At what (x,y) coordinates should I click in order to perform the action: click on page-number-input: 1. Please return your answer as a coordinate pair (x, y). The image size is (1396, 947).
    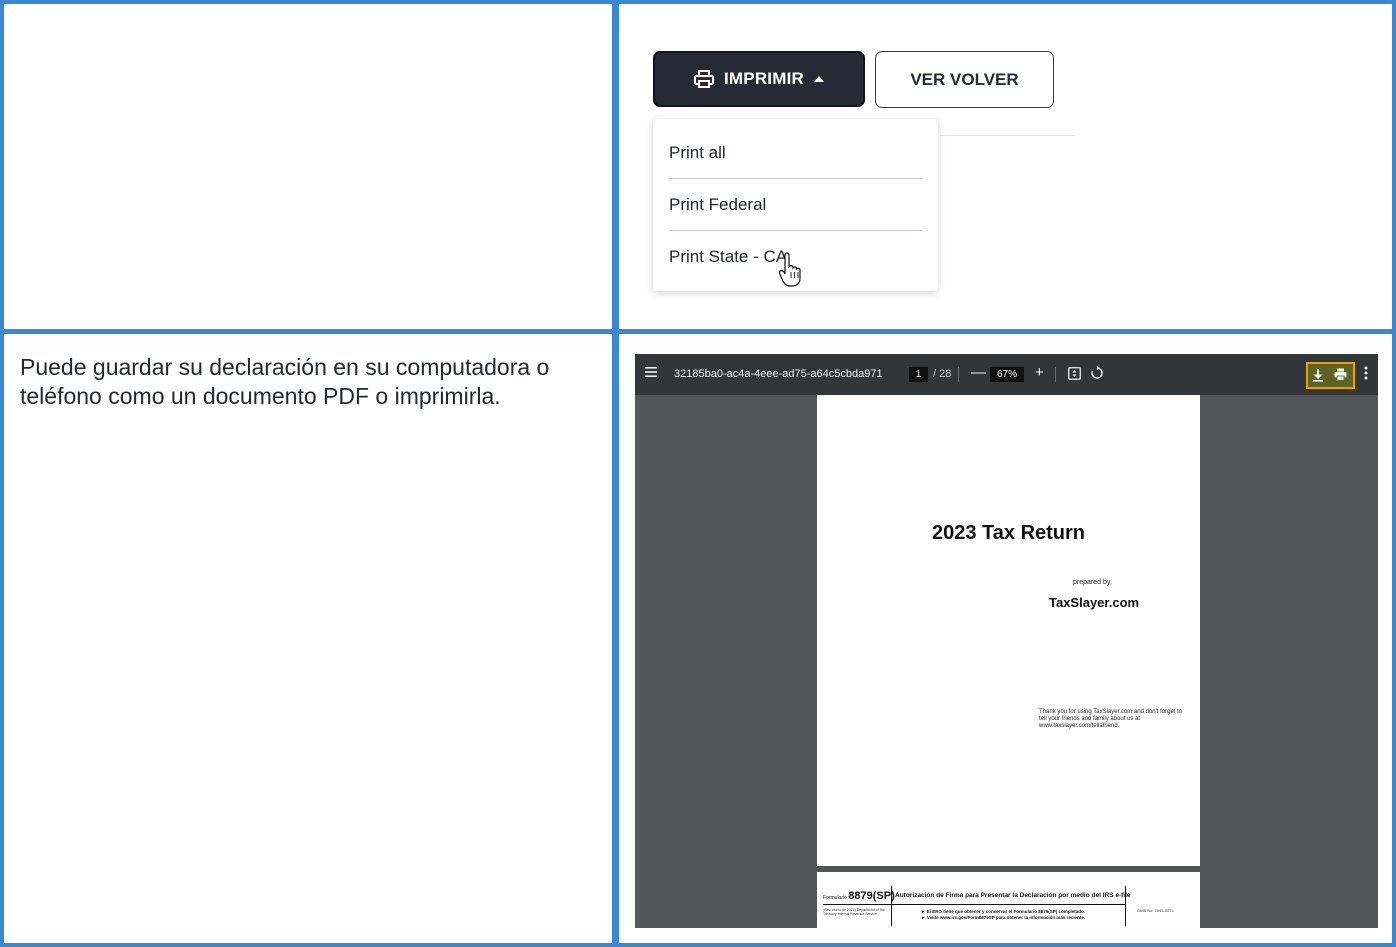
    Looking at the image, I should click on (918, 374).